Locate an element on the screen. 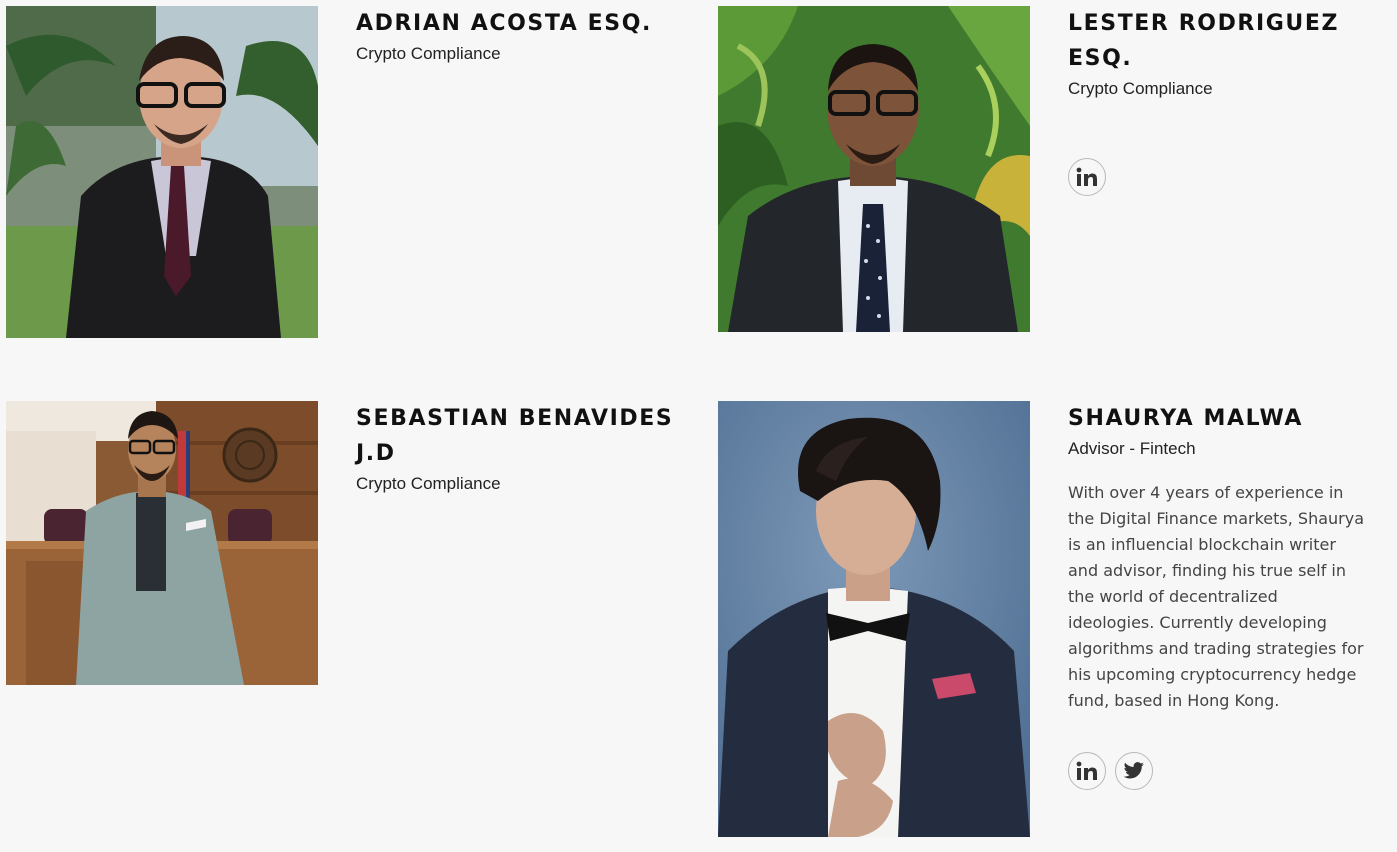 The height and width of the screenshot is (852, 1397). member-photo-shaurya-malwa is located at coordinates (874, 619).